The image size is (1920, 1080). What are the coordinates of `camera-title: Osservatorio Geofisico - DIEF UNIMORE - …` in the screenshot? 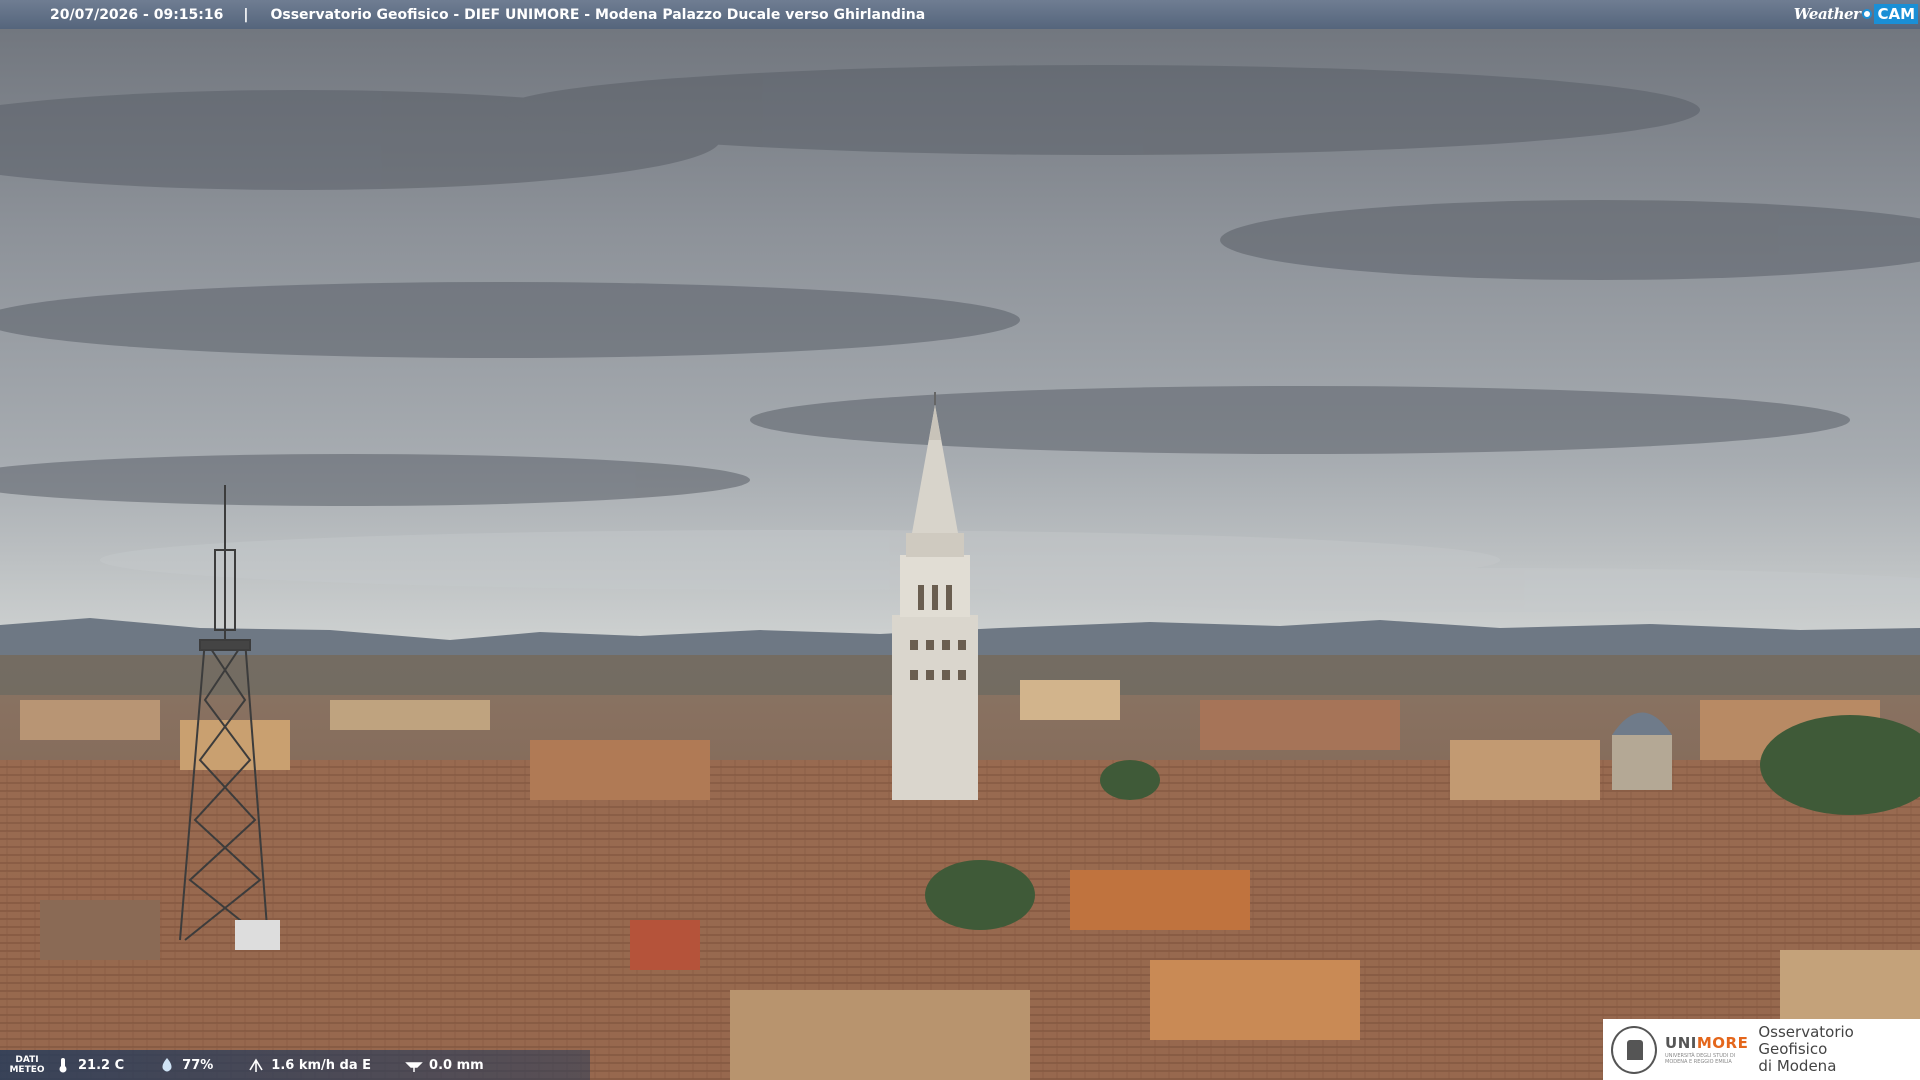 It's located at (598, 14).